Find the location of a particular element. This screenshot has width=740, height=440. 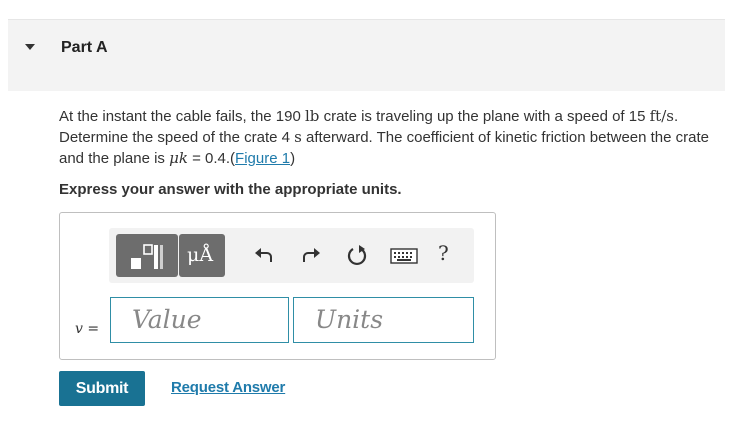

value-input: Value is located at coordinates (199, 320).